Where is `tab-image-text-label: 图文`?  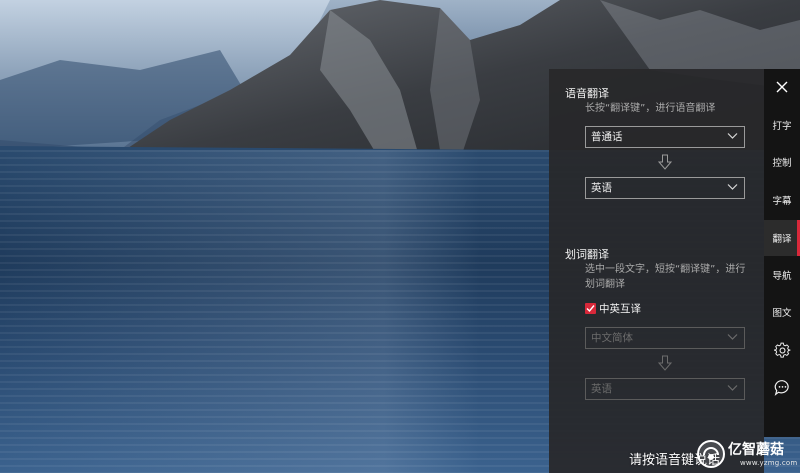 tab-image-text-label: 图文 is located at coordinates (782, 313).